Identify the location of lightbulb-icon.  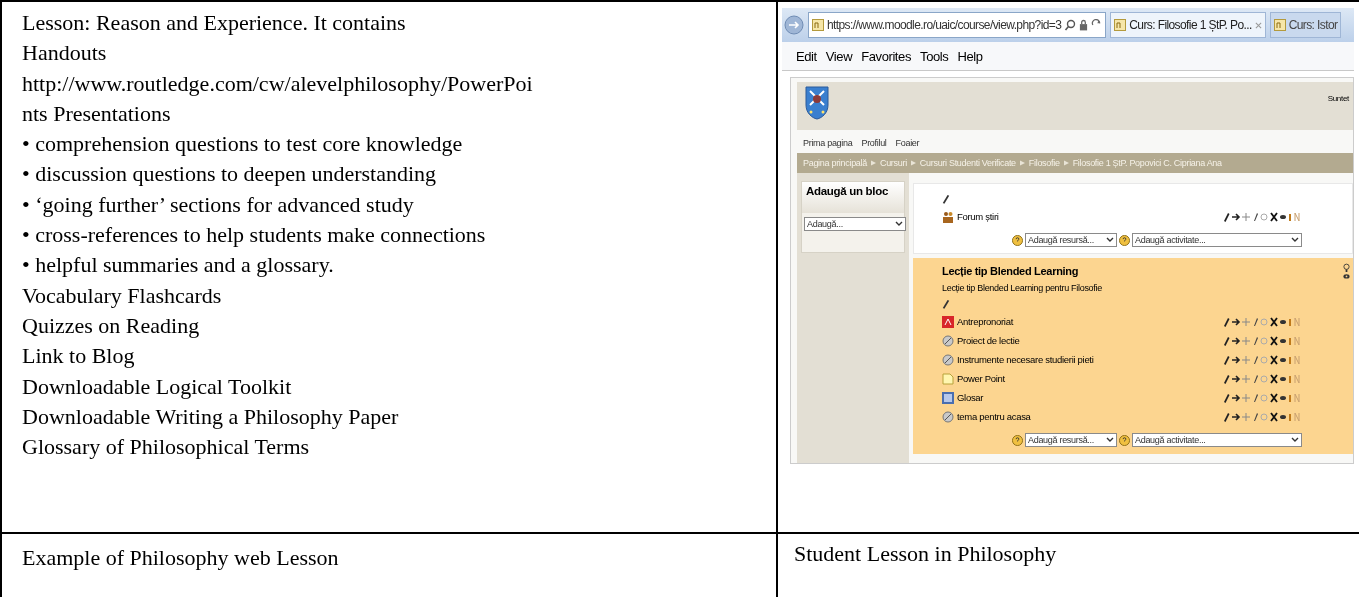
(1346, 272).